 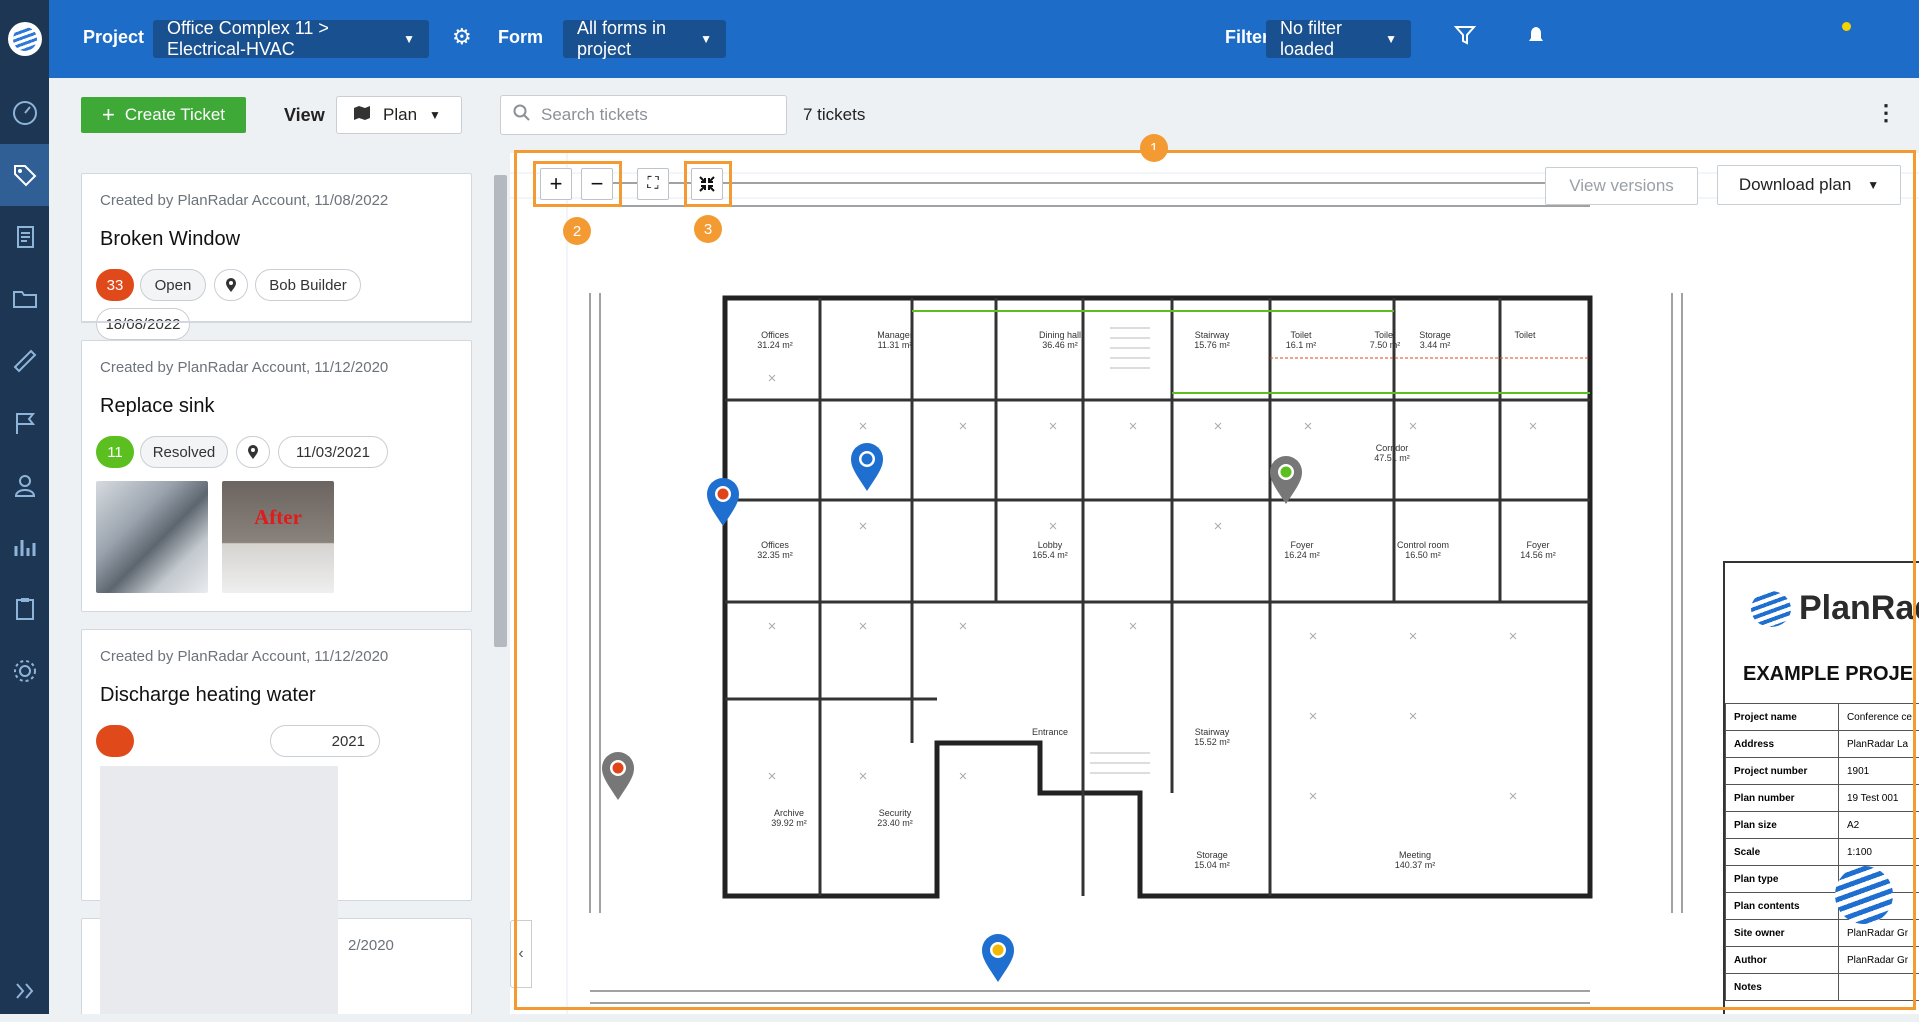 What do you see at coordinates (219, 890) in the screenshot?
I see `loading-placeholder` at bounding box center [219, 890].